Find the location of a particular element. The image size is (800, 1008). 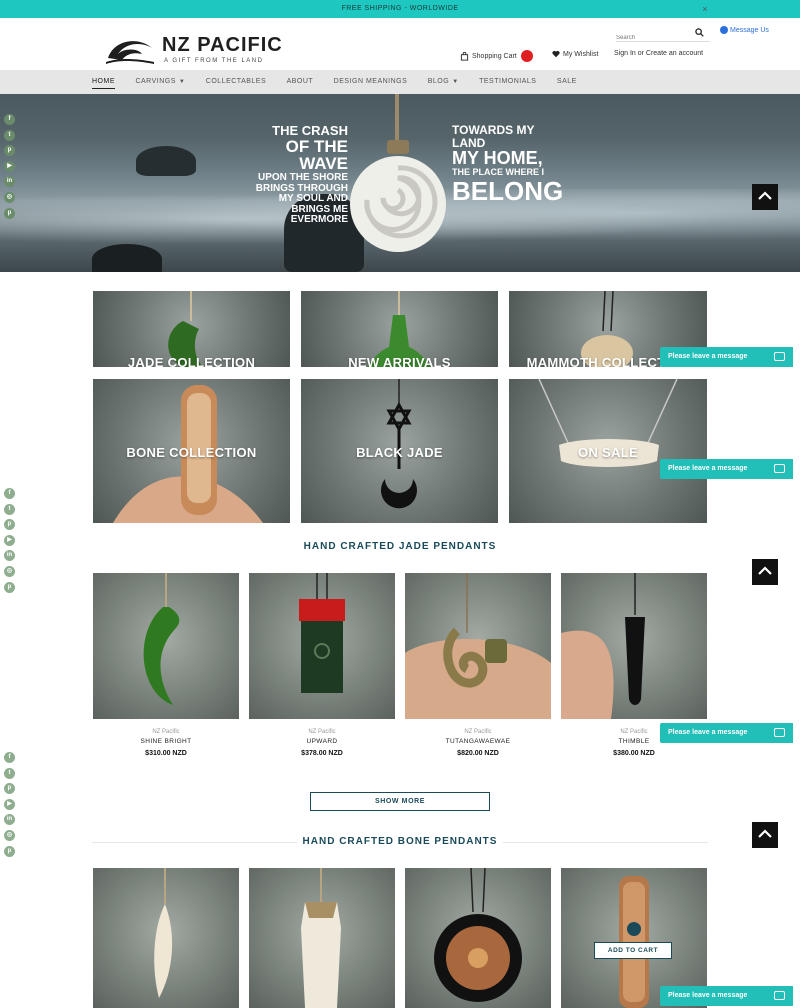

product-name: UPWARD is located at coordinates (322, 741).